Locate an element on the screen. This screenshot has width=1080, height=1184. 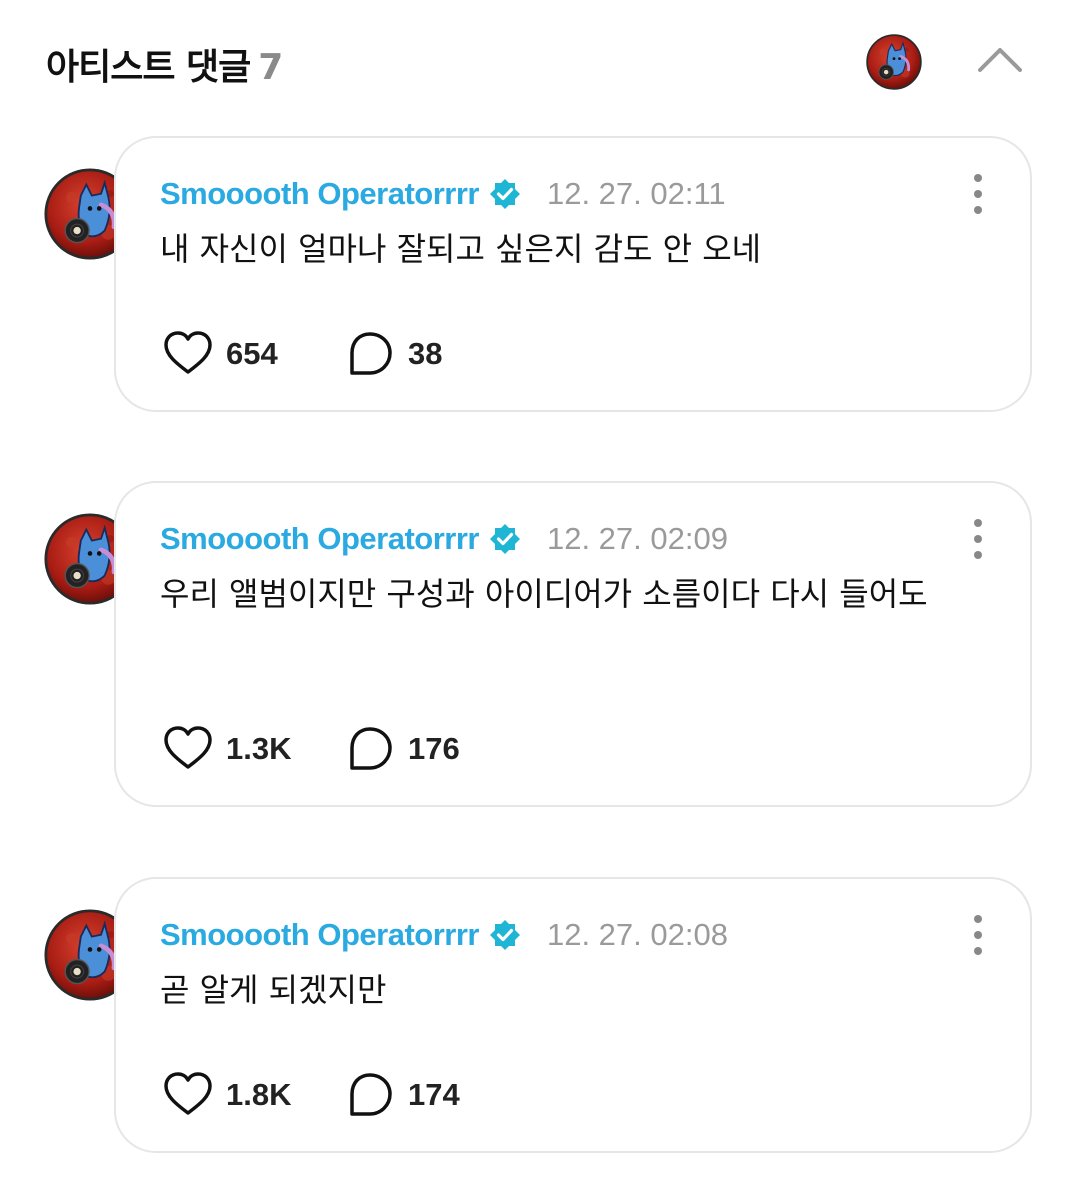
like-button: 1.8K is located at coordinates (253, 1095).